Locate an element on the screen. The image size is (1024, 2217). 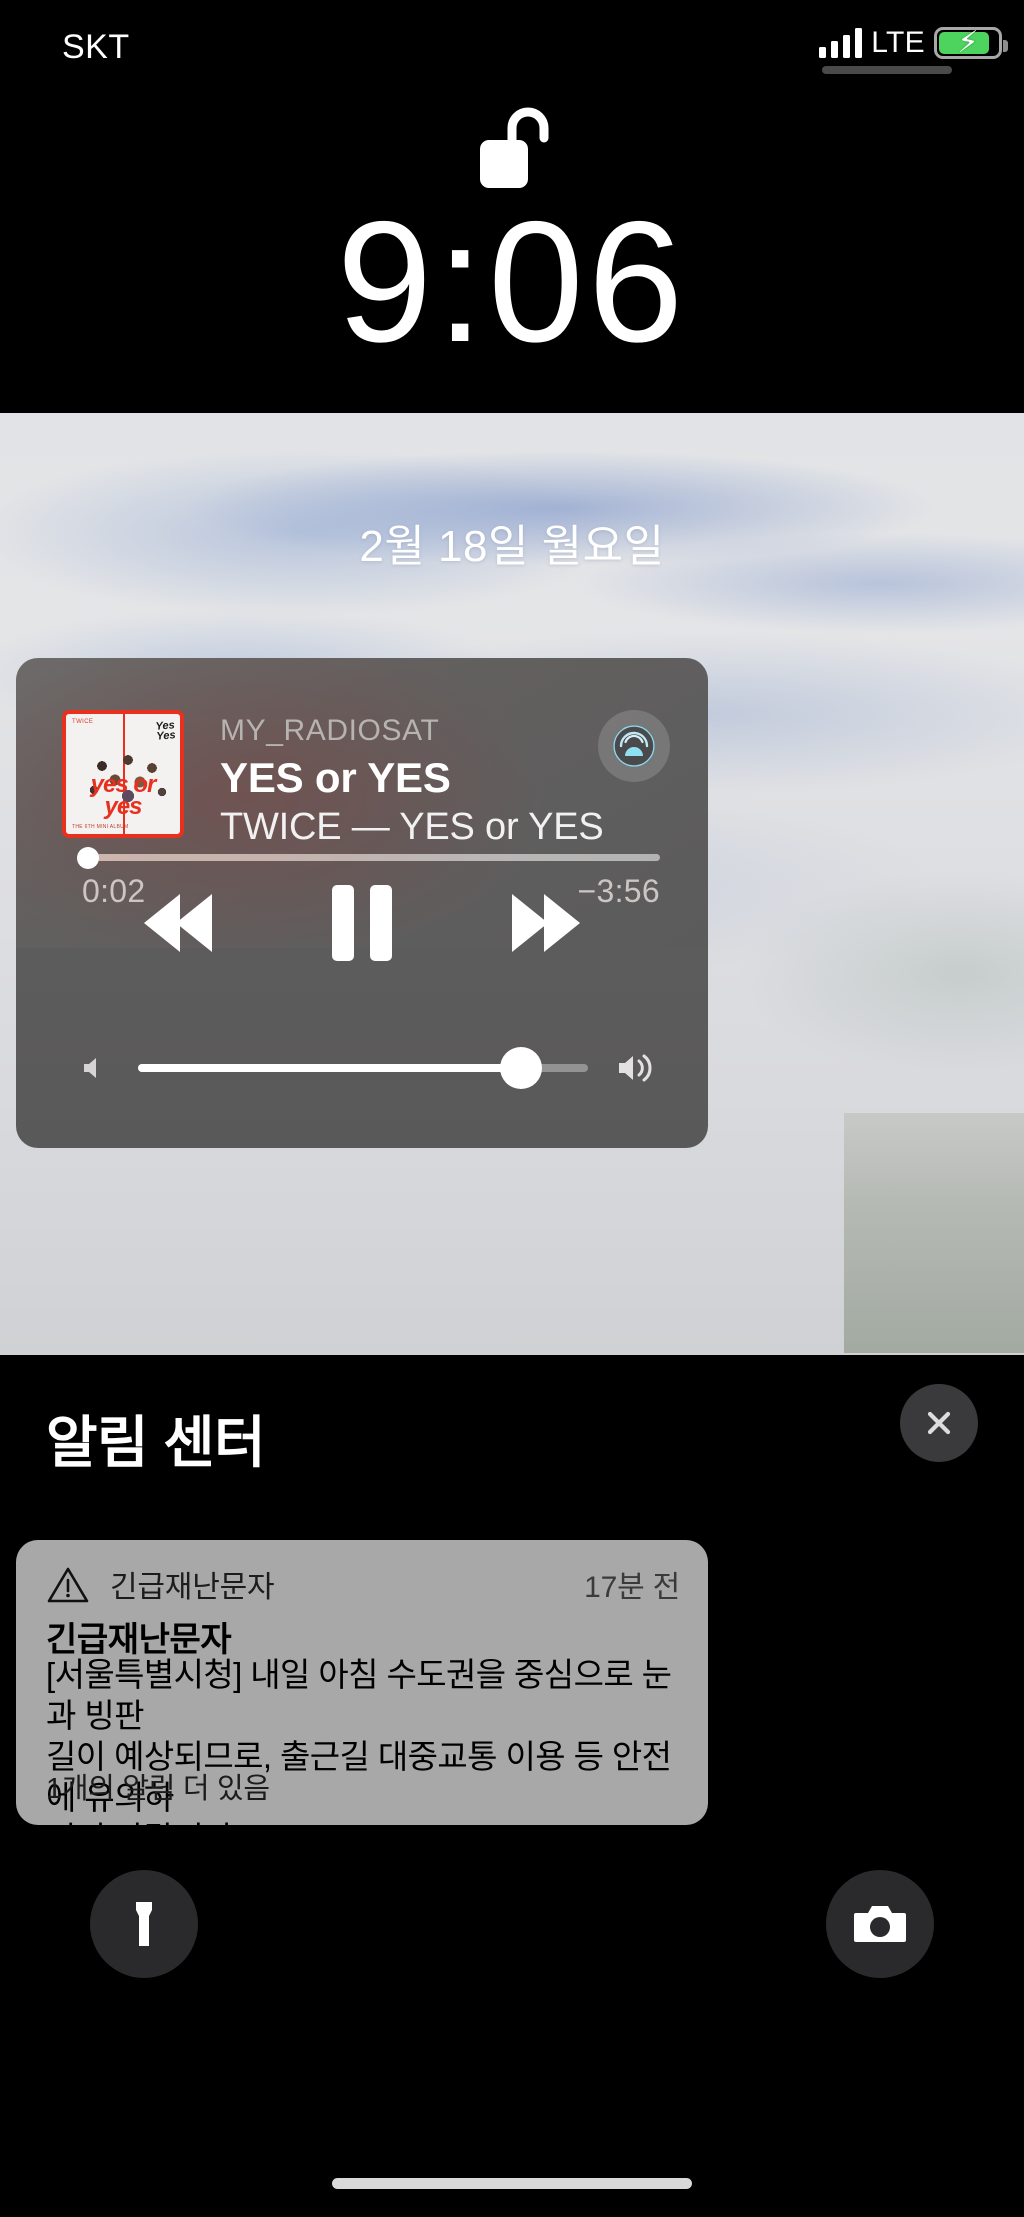
fast-forward-icon is located at coordinates (546, 923).